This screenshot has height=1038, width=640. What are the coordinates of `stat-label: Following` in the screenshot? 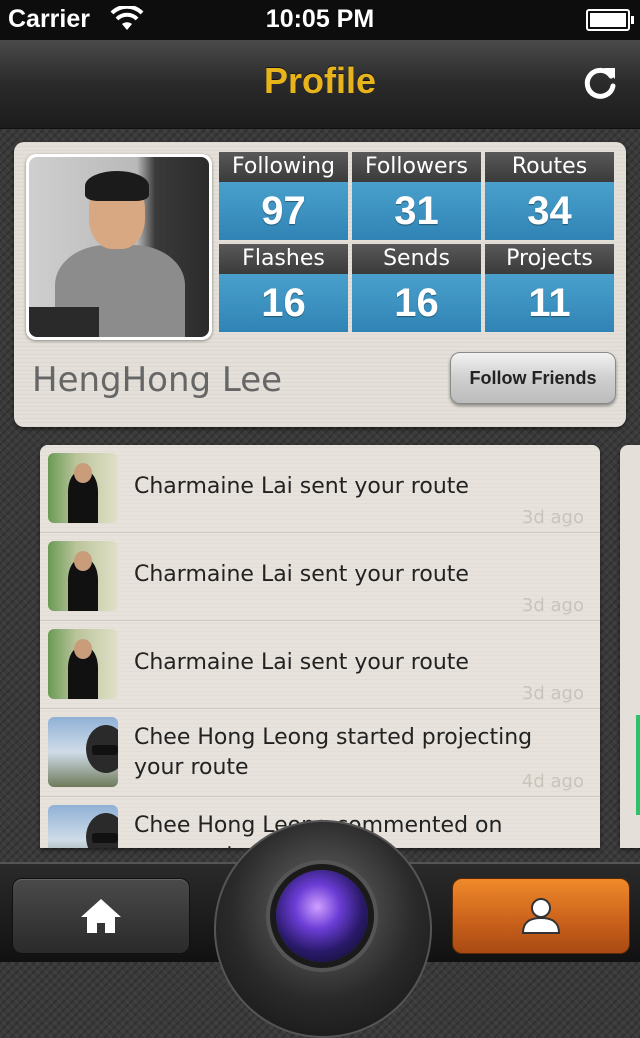 It's located at (283, 167).